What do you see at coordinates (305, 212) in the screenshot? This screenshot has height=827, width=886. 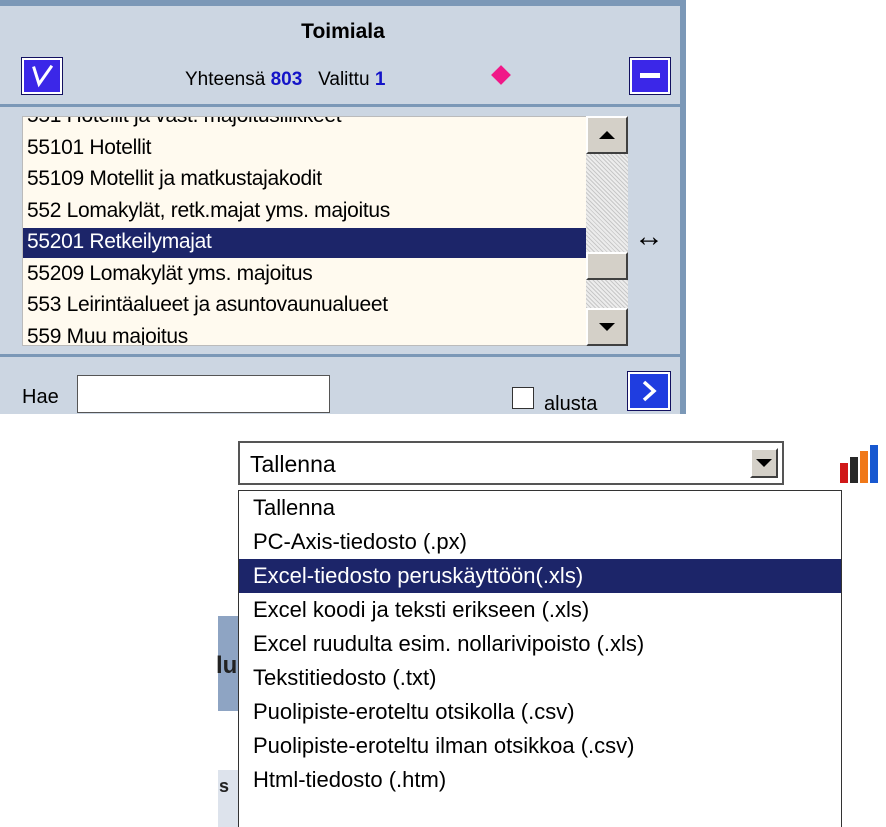 I see `list-item: 552 Lomakylät, retk.majat yms. majoitus` at bounding box center [305, 212].